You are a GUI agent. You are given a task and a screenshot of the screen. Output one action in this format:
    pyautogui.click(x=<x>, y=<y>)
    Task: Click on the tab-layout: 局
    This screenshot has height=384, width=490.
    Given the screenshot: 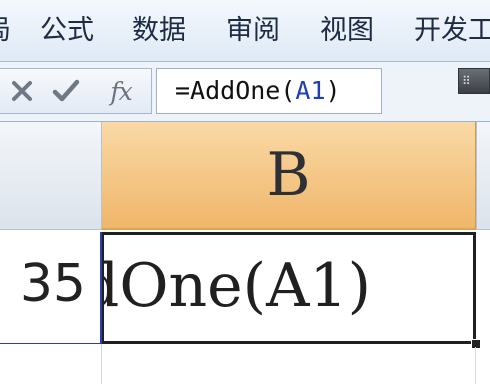 What is the action you would take?
    pyautogui.click(x=5, y=31)
    